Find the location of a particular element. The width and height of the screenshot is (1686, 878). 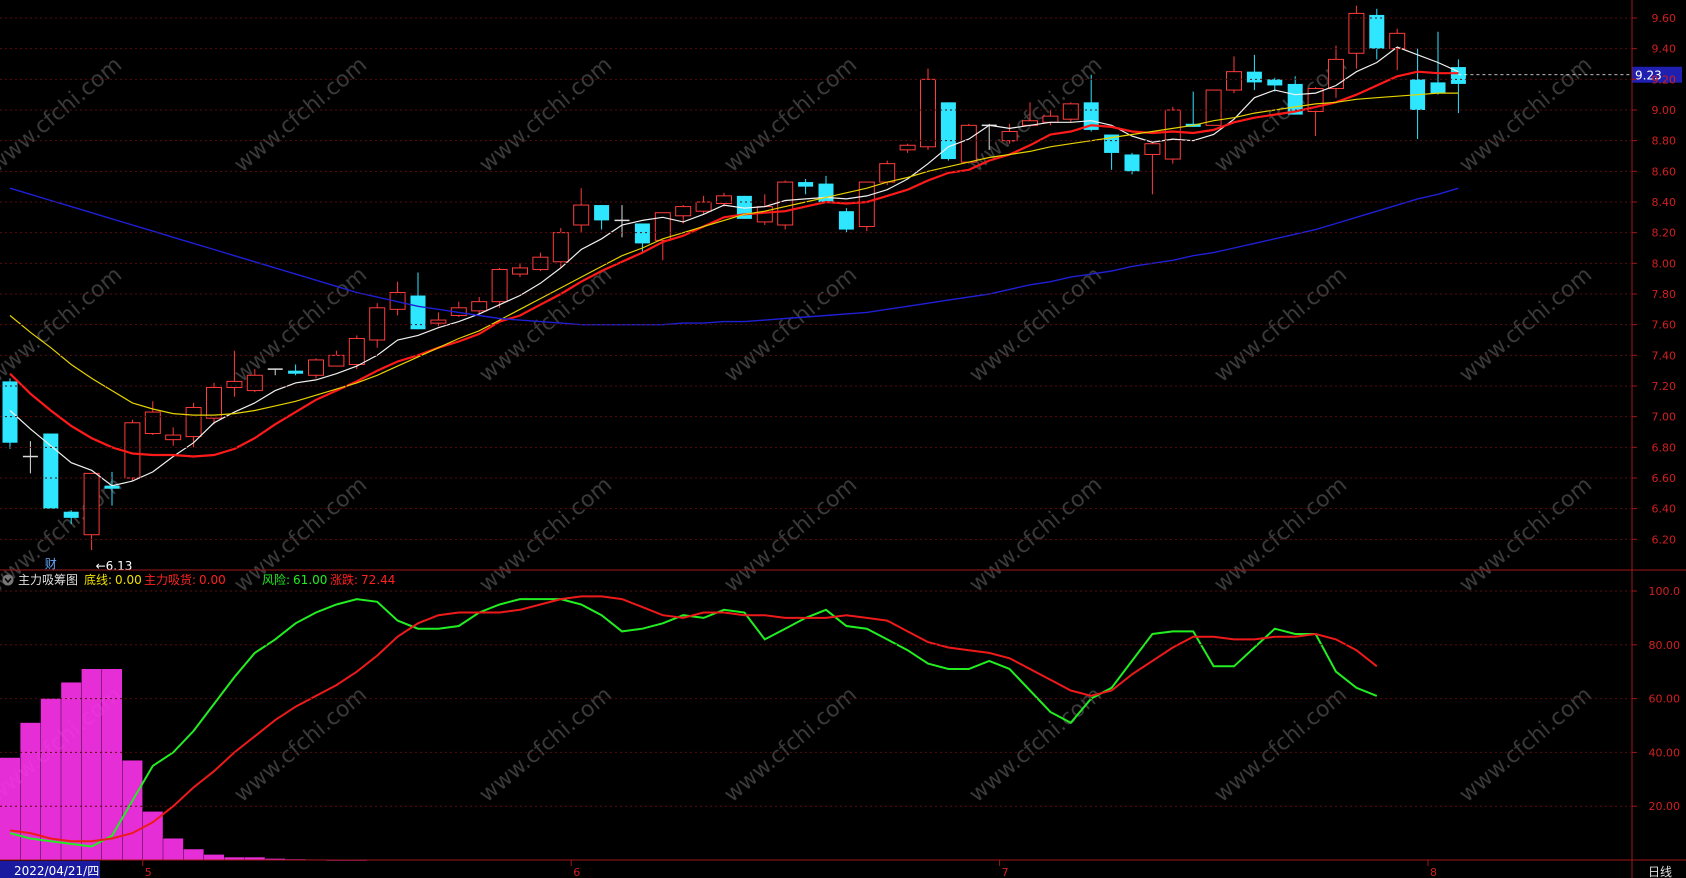

field-label: 底线: is located at coordinates (98, 579).